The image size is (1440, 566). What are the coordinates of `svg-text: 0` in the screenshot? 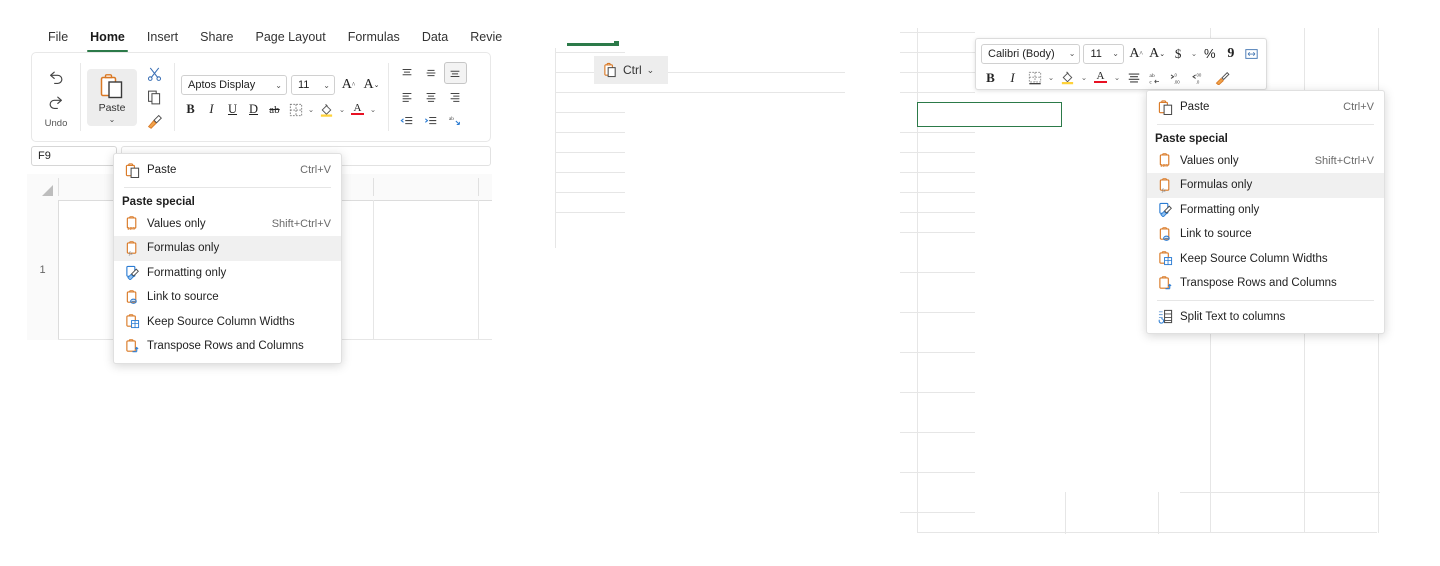 It's located at (1175, 74).